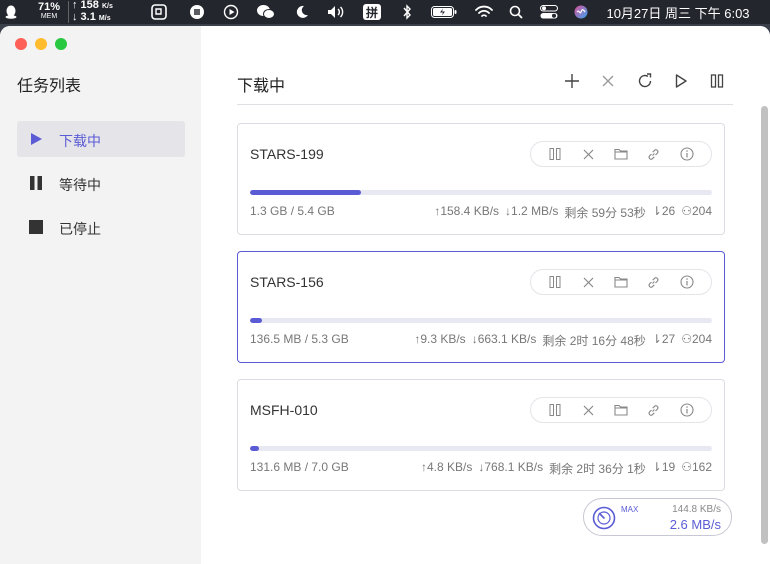 Image resolution: width=770 pixels, height=564 pixels. Describe the element at coordinates (407, 12) in the screenshot. I see `bluetooth-icon` at that location.